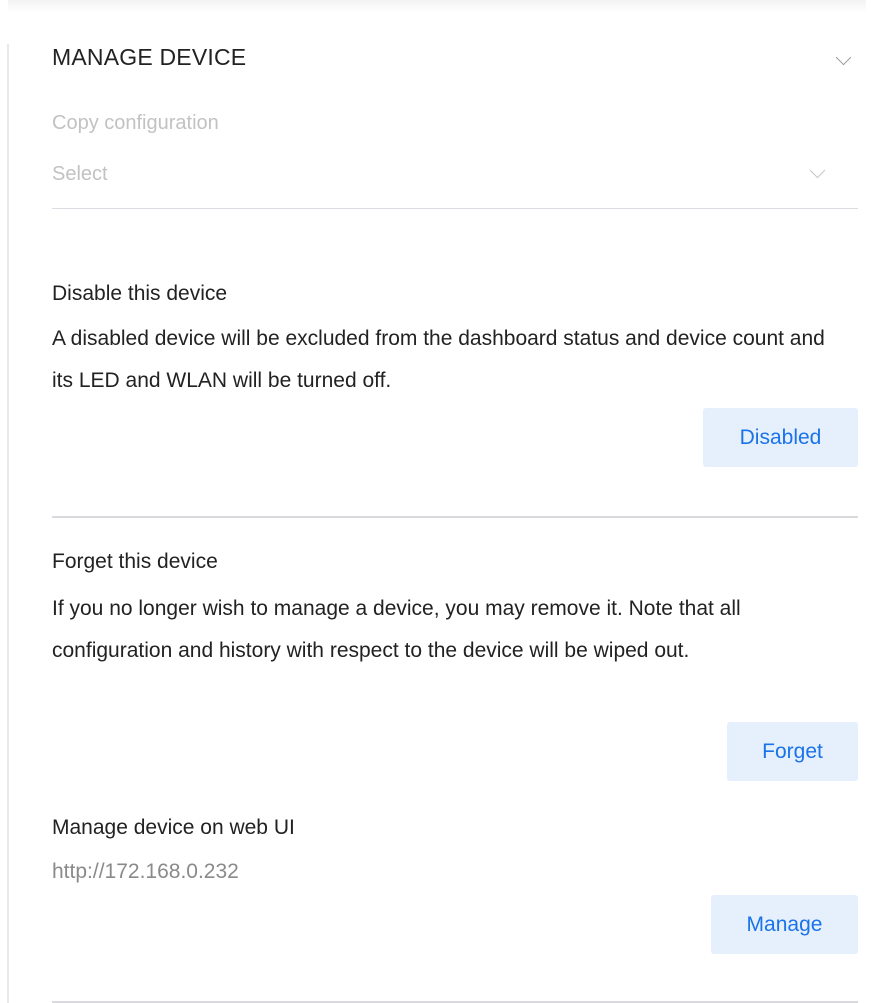  Describe the element at coordinates (792, 751) in the screenshot. I see `forget-button: Forget` at that location.